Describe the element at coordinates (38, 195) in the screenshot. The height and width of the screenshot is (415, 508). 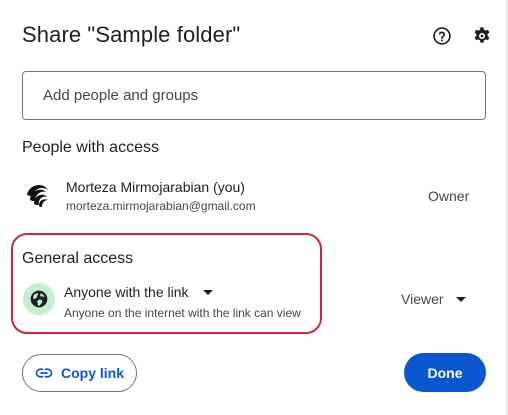
I see `avatar` at that location.